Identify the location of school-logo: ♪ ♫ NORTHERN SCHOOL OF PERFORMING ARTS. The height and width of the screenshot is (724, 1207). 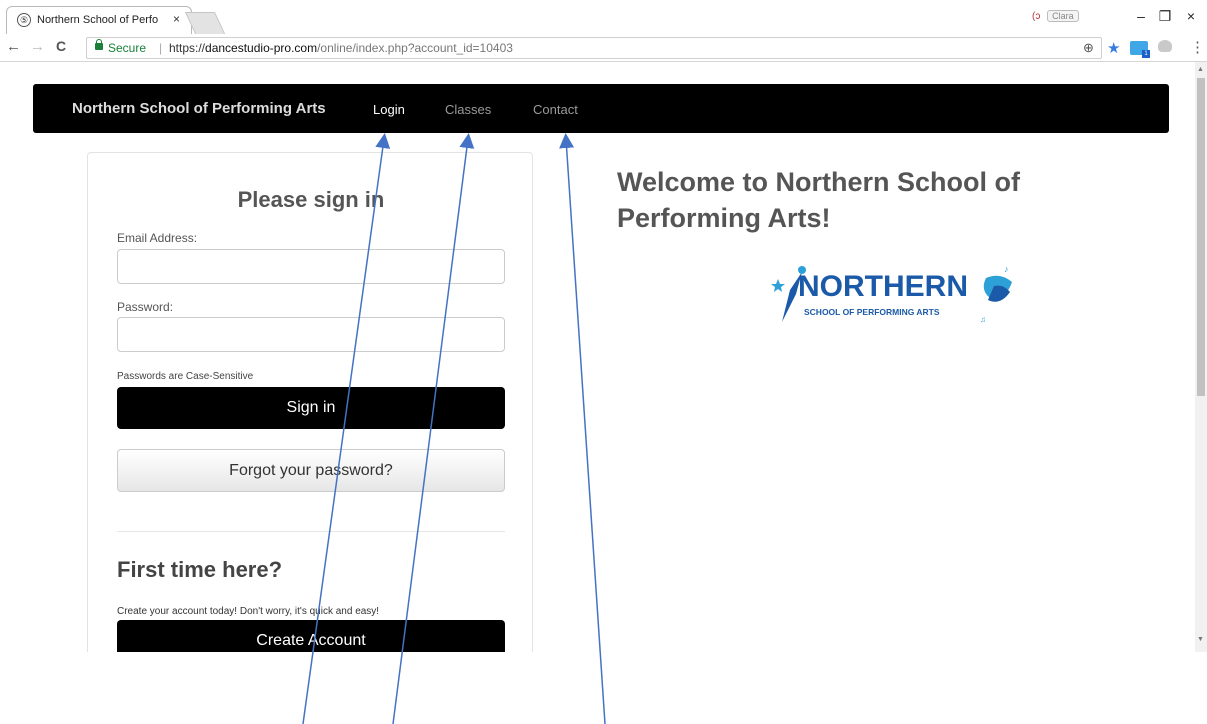
(893, 295).